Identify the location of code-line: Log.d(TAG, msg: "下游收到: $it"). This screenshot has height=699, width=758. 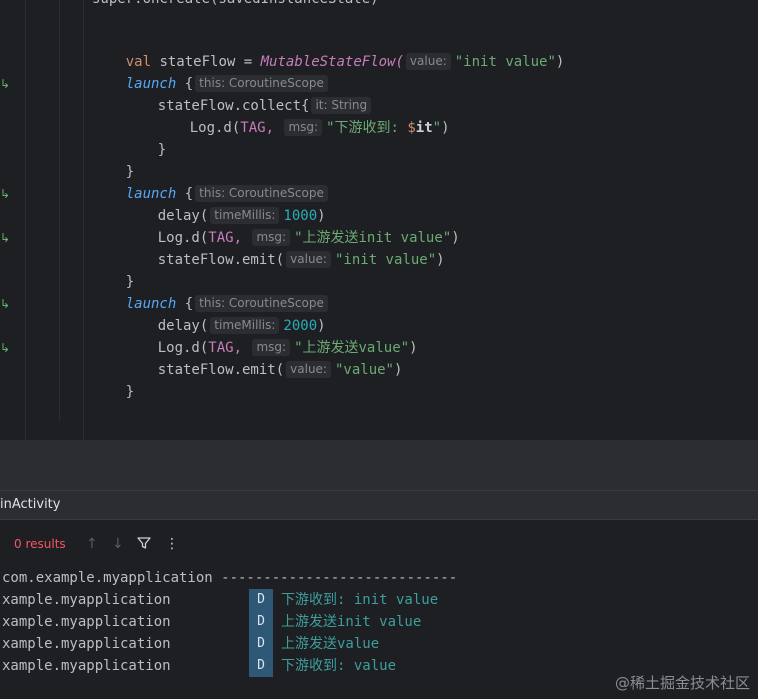
(319, 127).